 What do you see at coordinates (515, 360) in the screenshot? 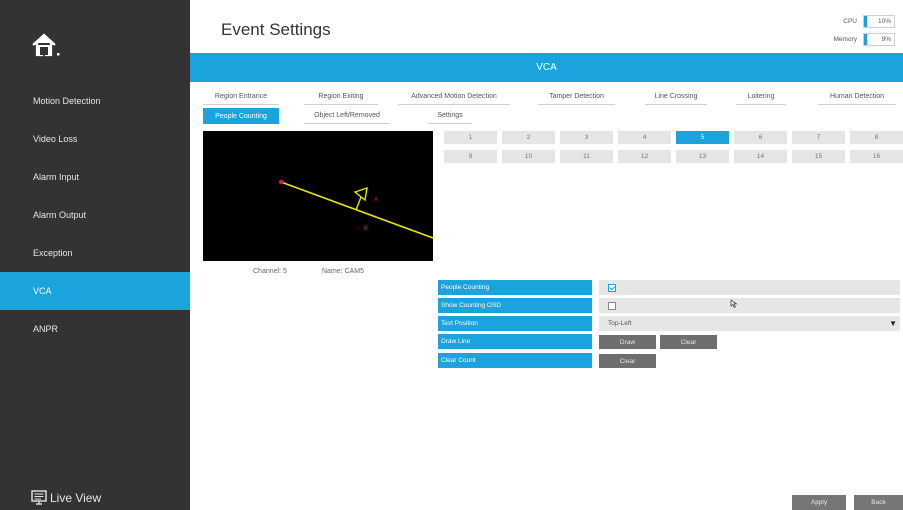
I see `clear-count-label: Clear Count` at bounding box center [515, 360].